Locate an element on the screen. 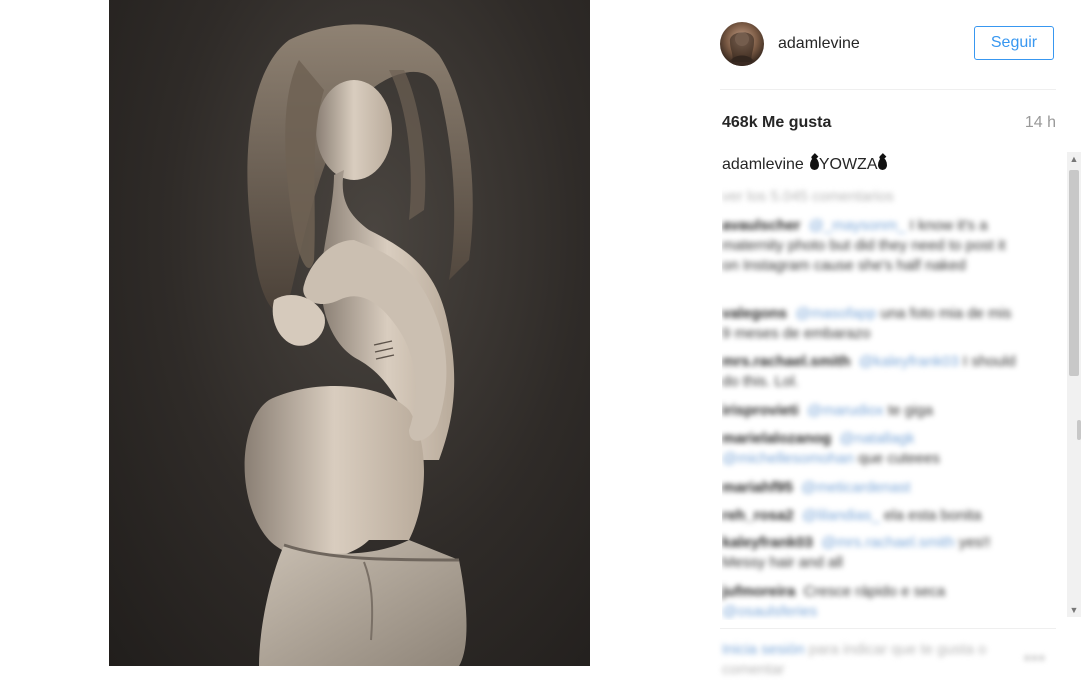  comment-text: Cresce rápido e seca is located at coordinates (874, 591).